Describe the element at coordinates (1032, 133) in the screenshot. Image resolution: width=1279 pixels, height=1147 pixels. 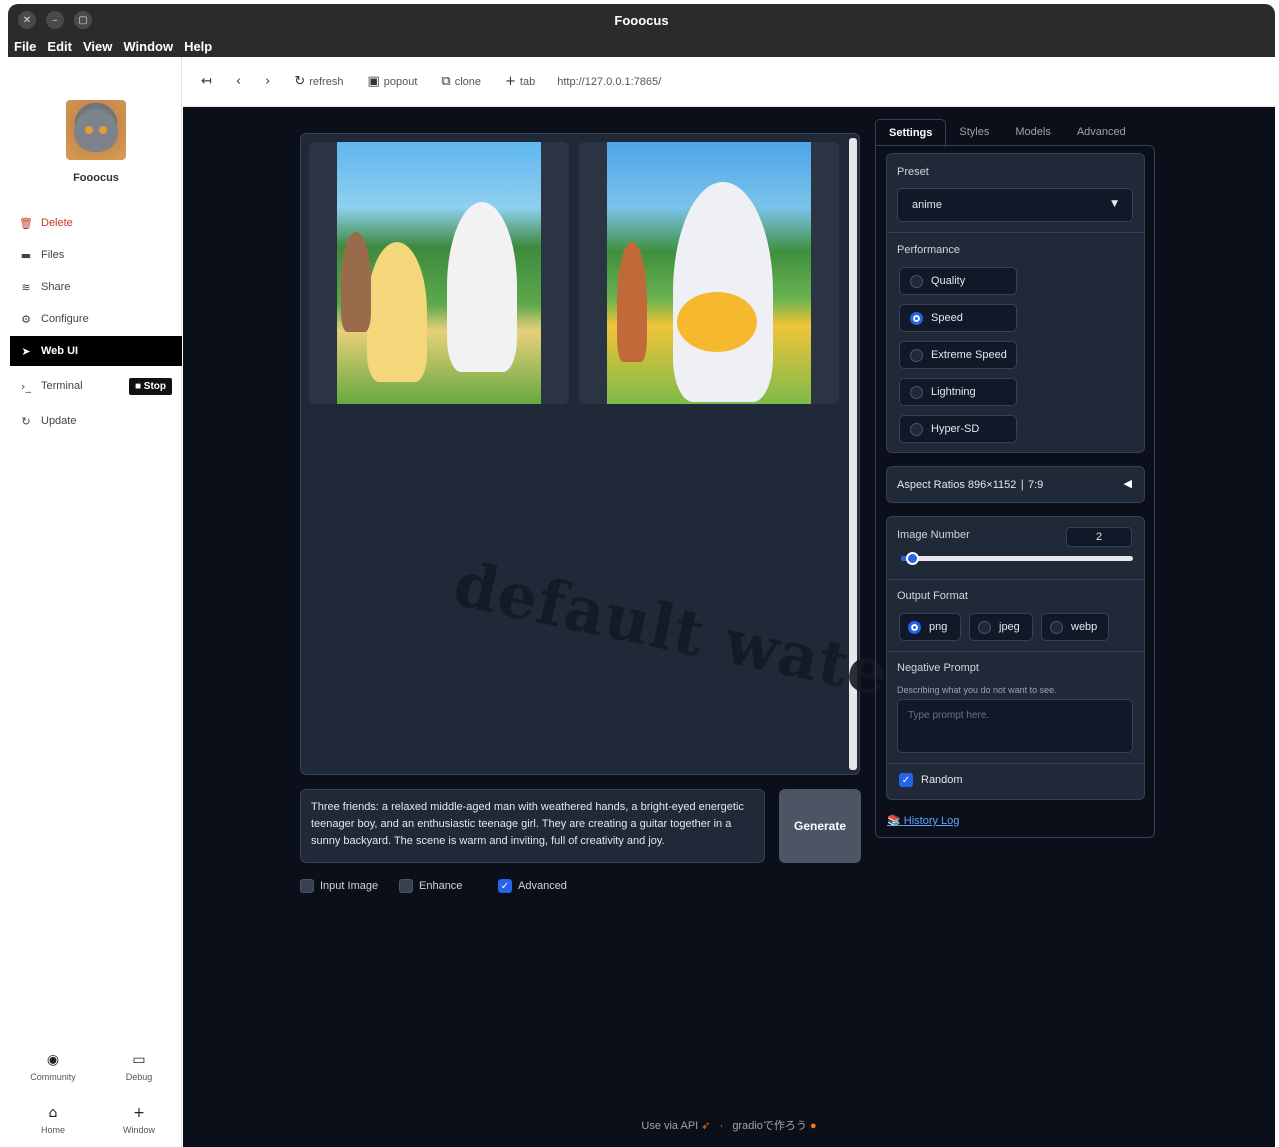
I see `tab-models: Models` at that location.